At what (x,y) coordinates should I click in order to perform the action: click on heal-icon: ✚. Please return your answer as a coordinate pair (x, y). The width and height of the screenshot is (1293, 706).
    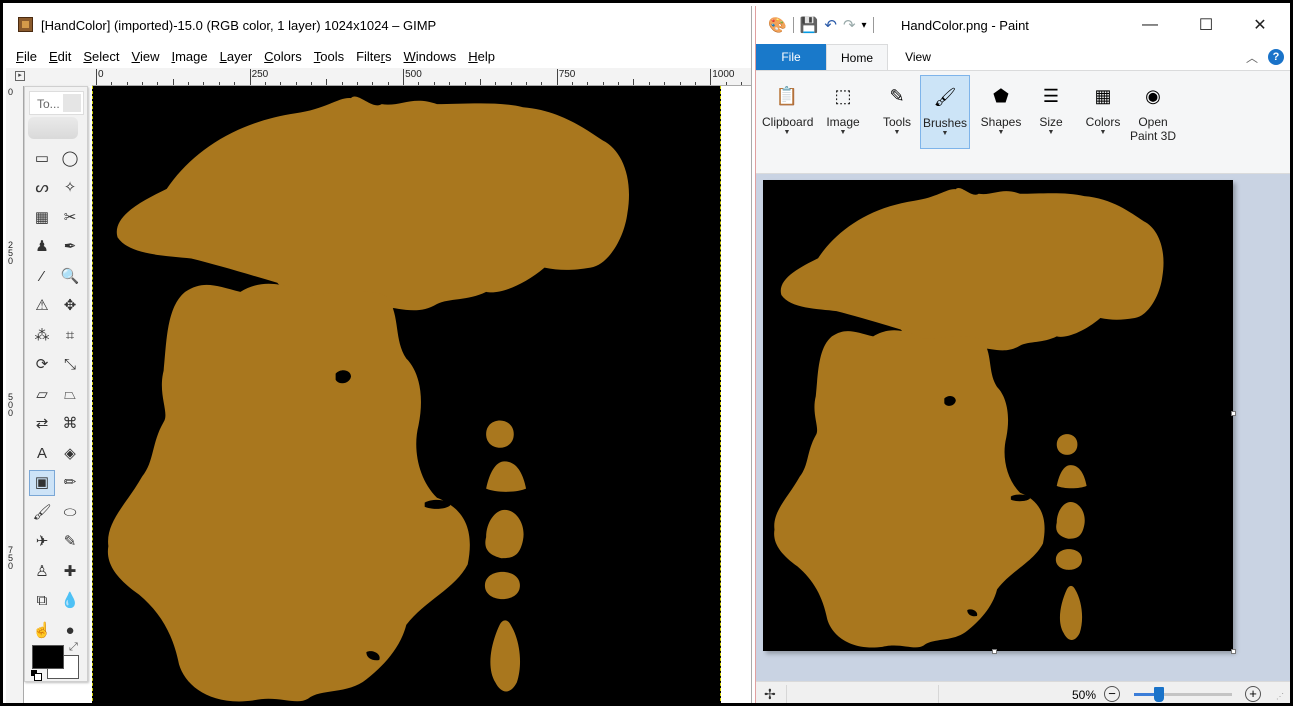
    Looking at the image, I should click on (70, 571).